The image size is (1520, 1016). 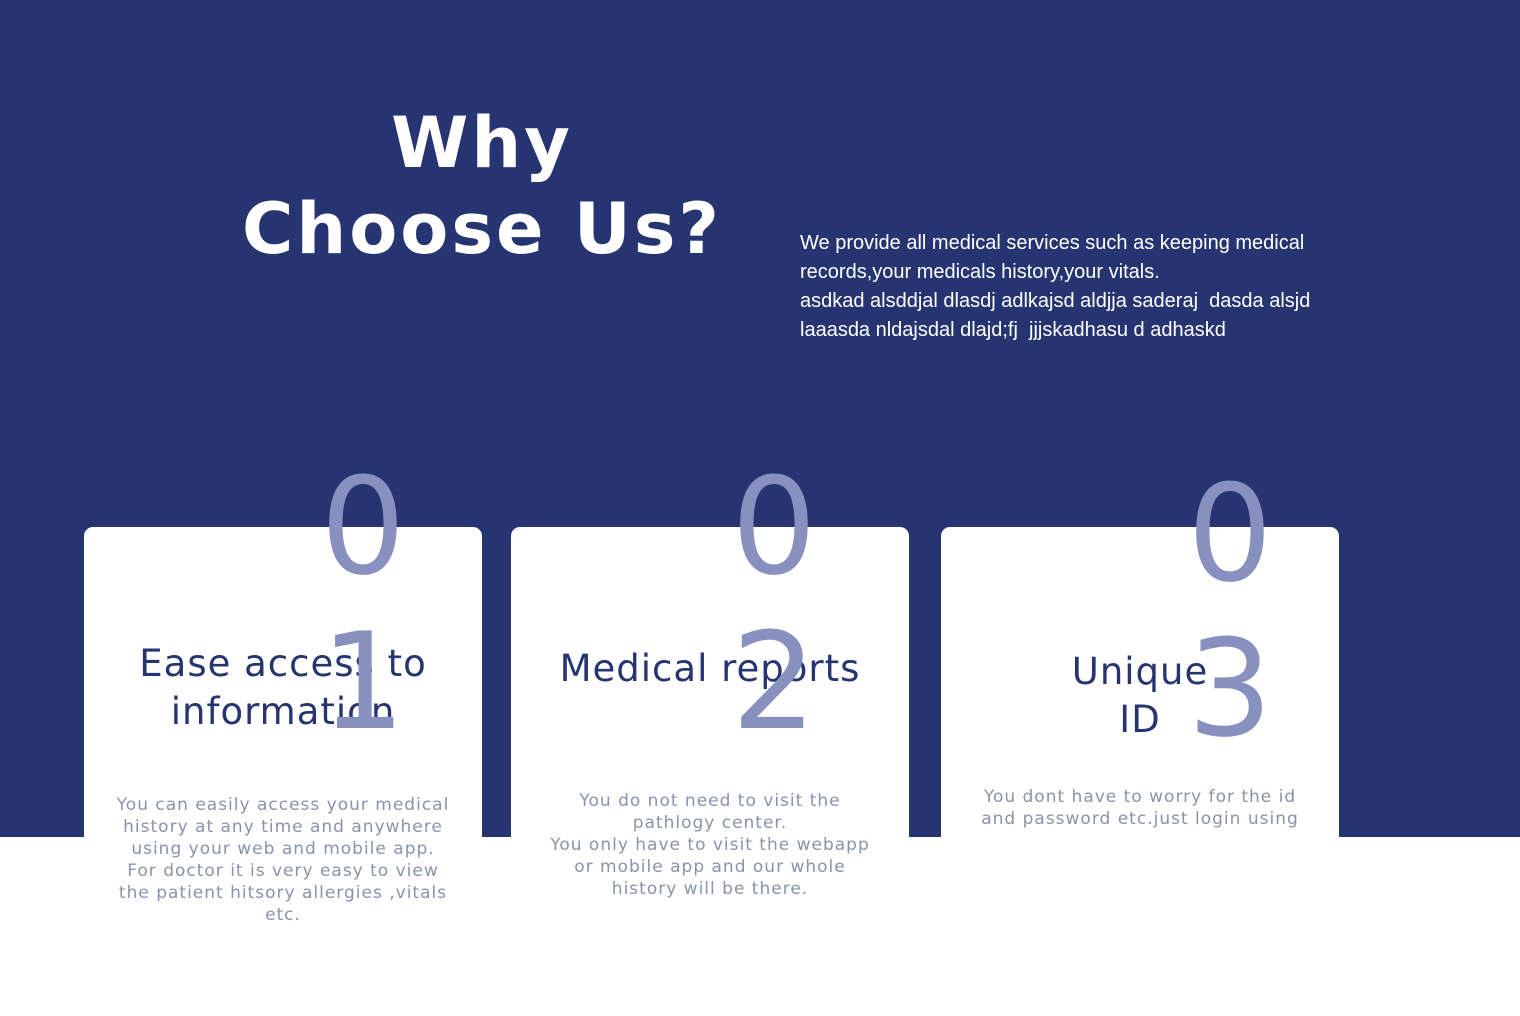 What do you see at coordinates (1230, 611) in the screenshot?
I see `feature-number-3: 03` at bounding box center [1230, 611].